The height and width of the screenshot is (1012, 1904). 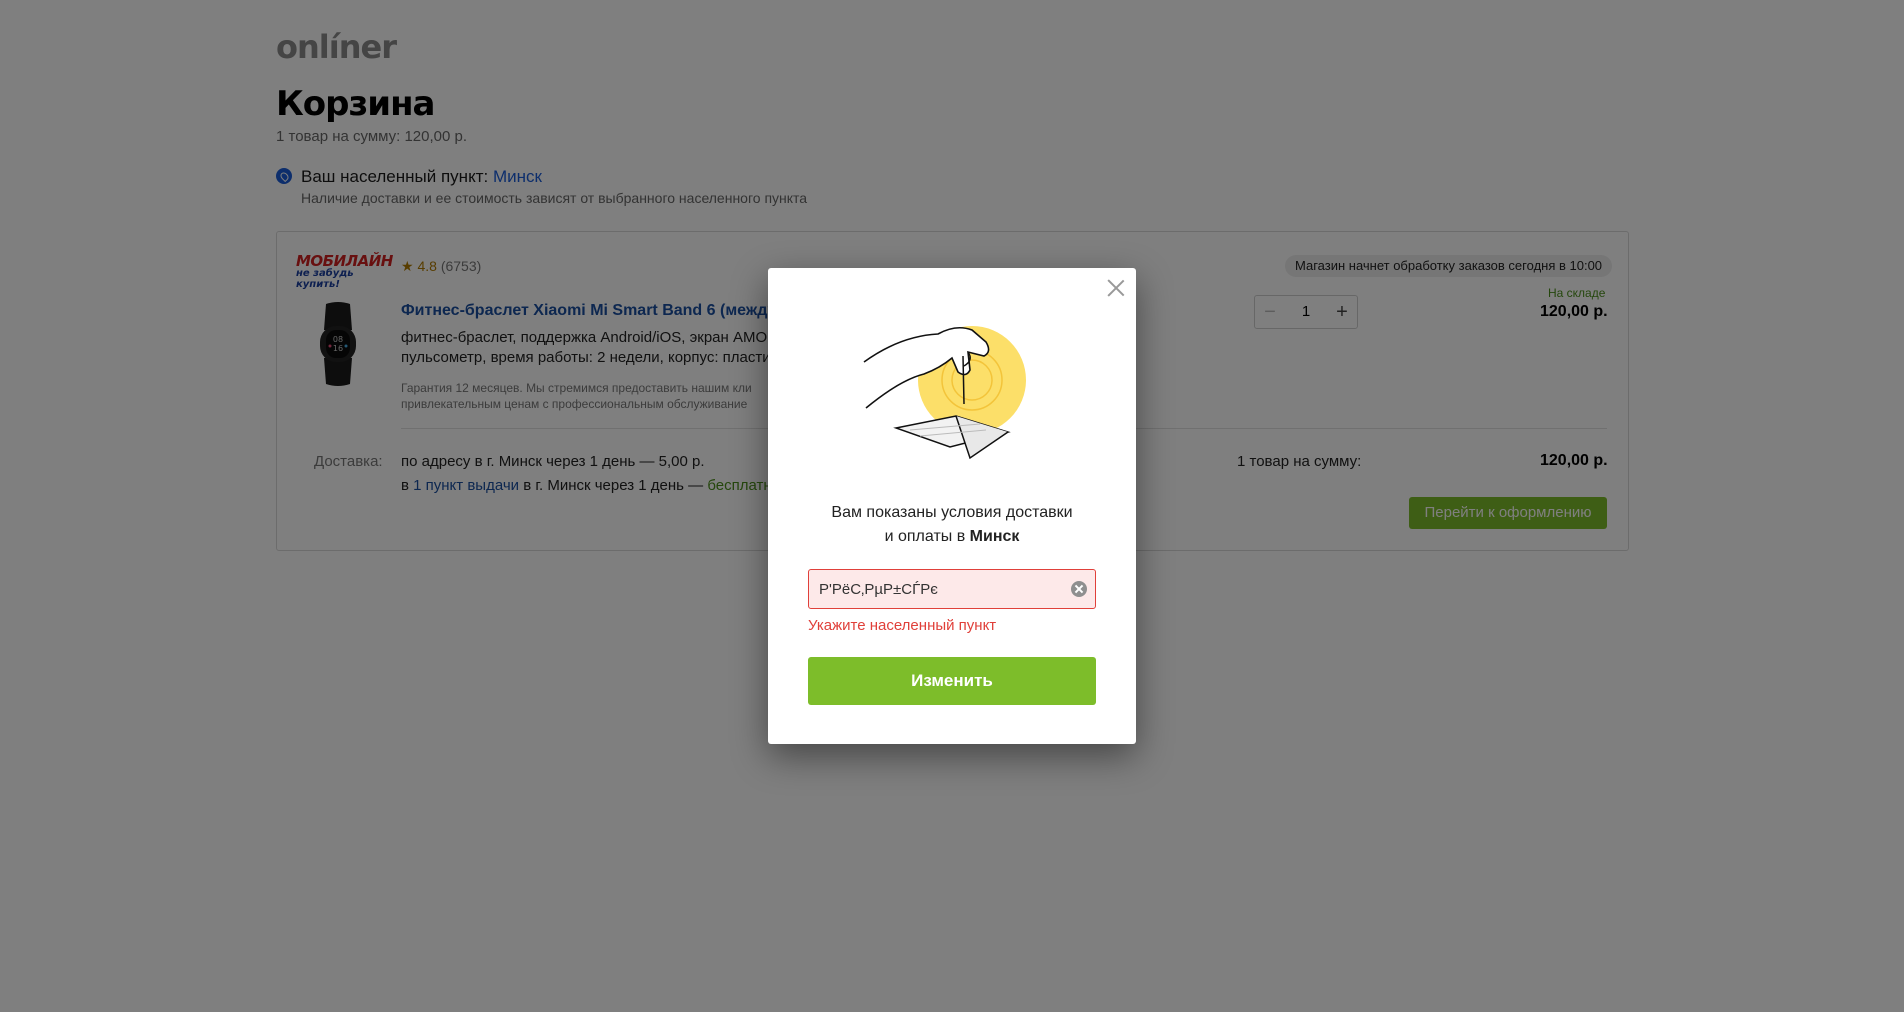 What do you see at coordinates (952, 512) in the screenshot?
I see `modal-message-line1: Вам показаны условия доставки` at bounding box center [952, 512].